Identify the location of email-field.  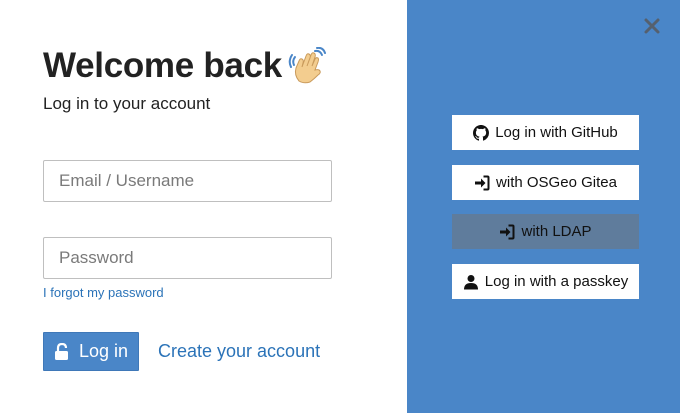
(187, 181).